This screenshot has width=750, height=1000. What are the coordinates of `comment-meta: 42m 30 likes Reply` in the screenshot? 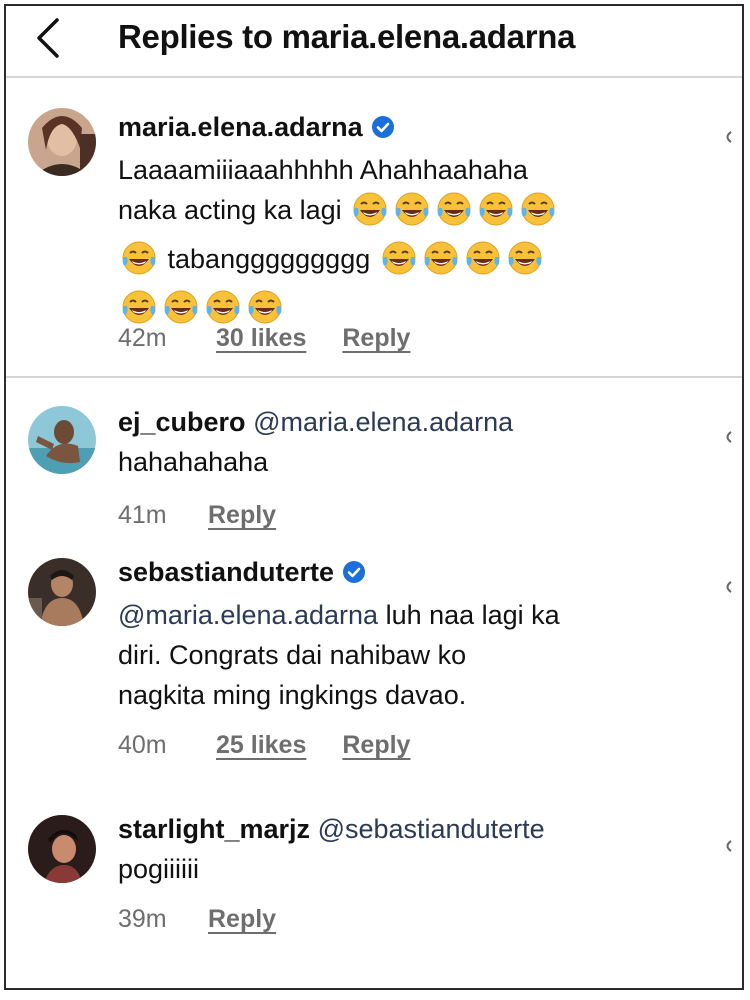 It's located at (264, 338).